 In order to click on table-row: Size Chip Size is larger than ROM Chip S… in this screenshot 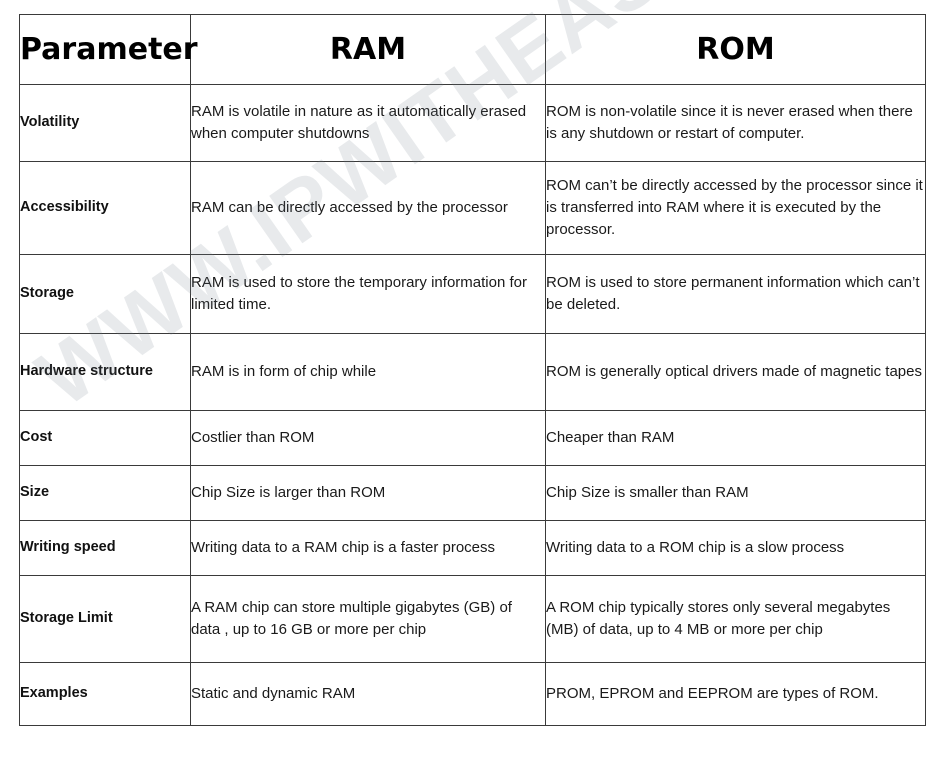, I will do `click(472, 493)`.